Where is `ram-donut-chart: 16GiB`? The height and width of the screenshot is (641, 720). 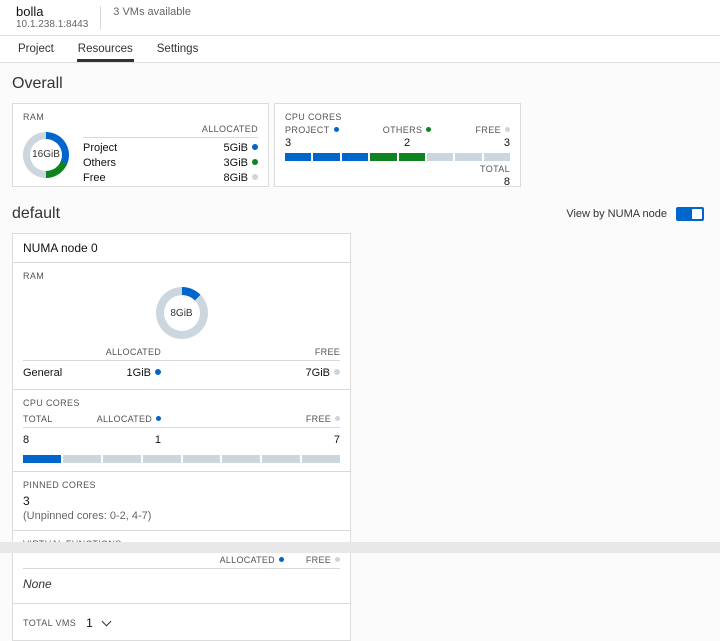
ram-donut-chart: 16GiB is located at coordinates (46, 154).